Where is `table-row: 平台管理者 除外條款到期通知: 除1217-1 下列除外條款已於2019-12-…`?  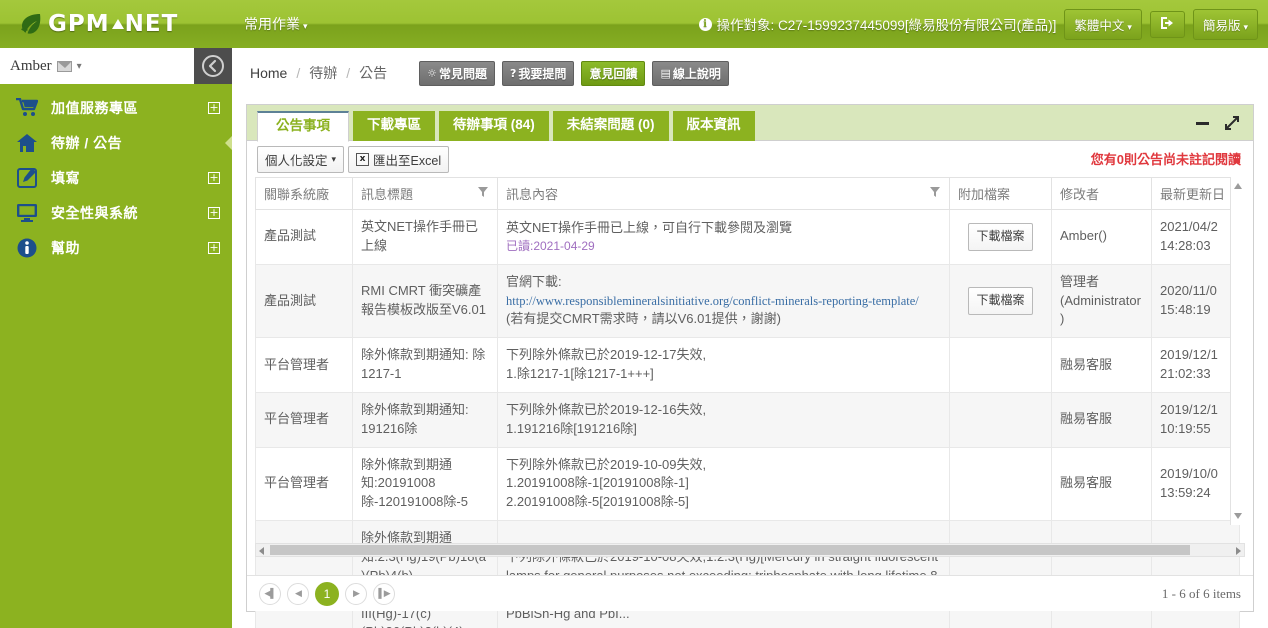
table-row: 平台管理者 除外條款到期通知: 除1217-1 下列除外條款已於2019-12-… is located at coordinates (747, 365).